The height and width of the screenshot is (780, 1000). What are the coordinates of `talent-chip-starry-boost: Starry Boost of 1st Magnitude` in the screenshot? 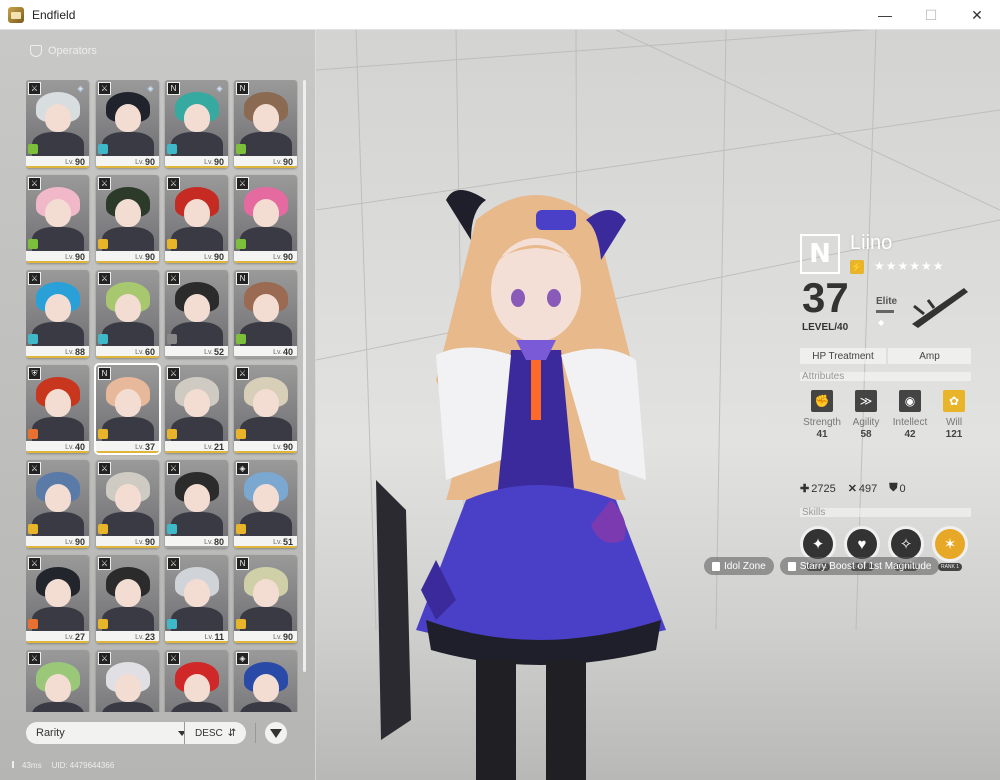 It's located at (859, 566).